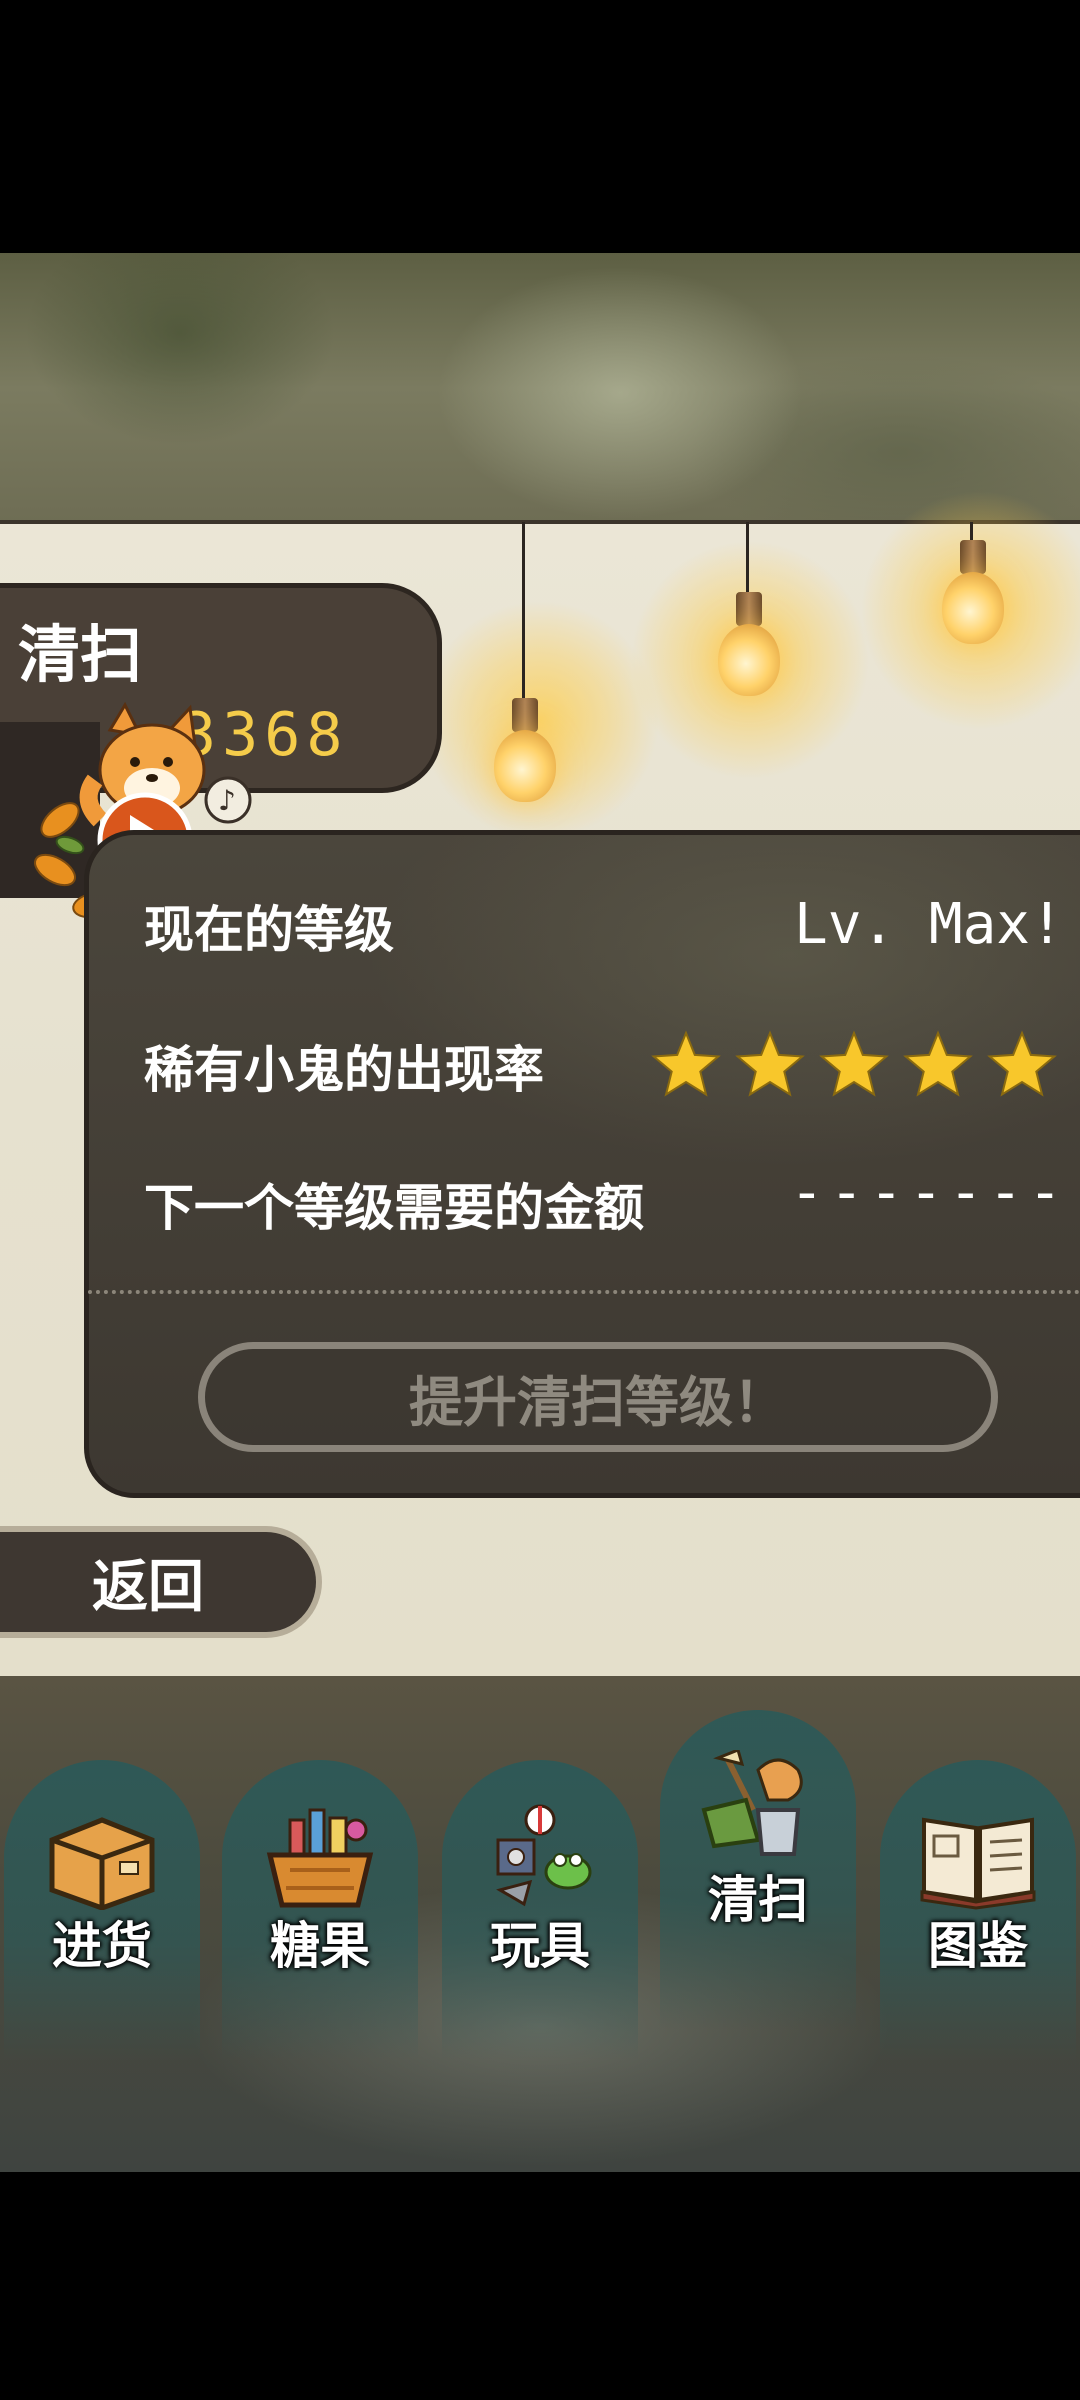  Describe the element at coordinates (929, 1192) in the screenshot. I see `next-level-cost-value: -------` at that location.